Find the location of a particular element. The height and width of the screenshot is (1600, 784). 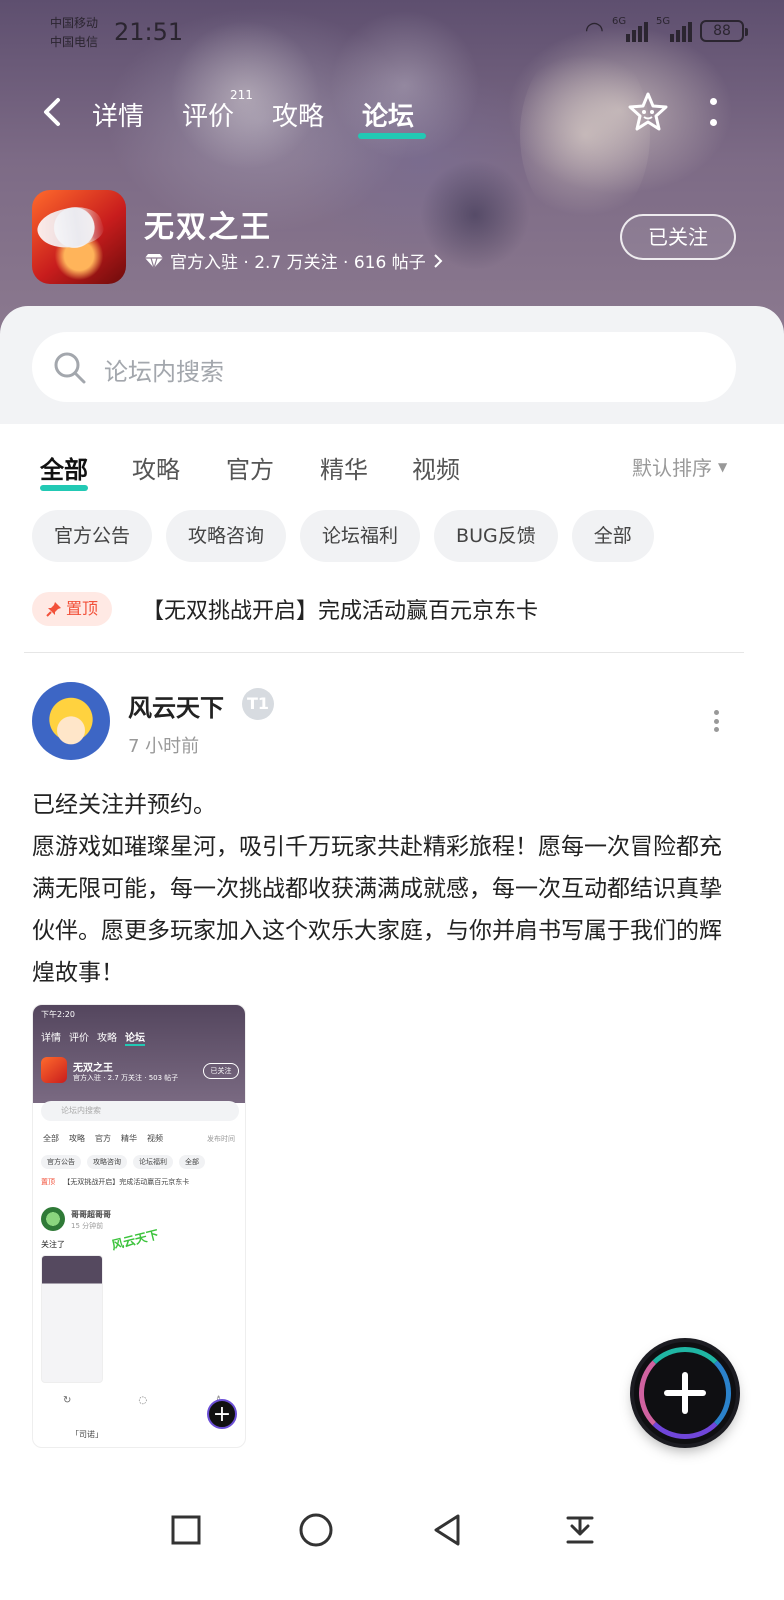

filter-tab-featured: 精华 is located at coordinates (344, 467).